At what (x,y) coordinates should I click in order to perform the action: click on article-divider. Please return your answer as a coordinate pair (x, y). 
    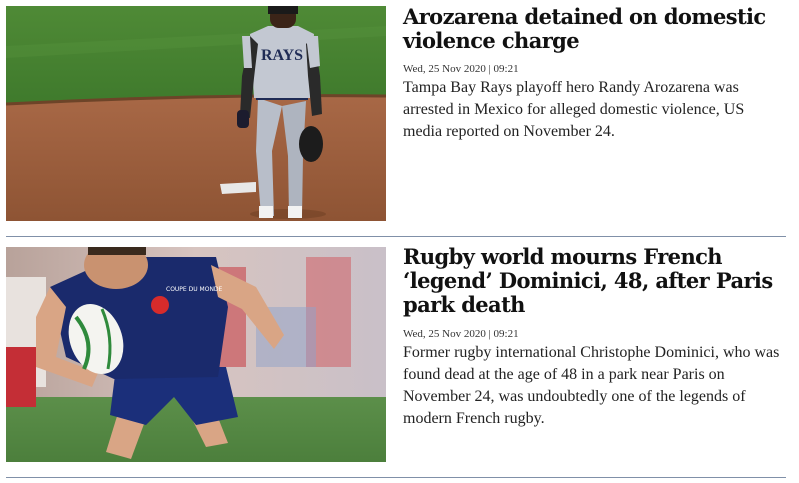
    Looking at the image, I should click on (396, 477).